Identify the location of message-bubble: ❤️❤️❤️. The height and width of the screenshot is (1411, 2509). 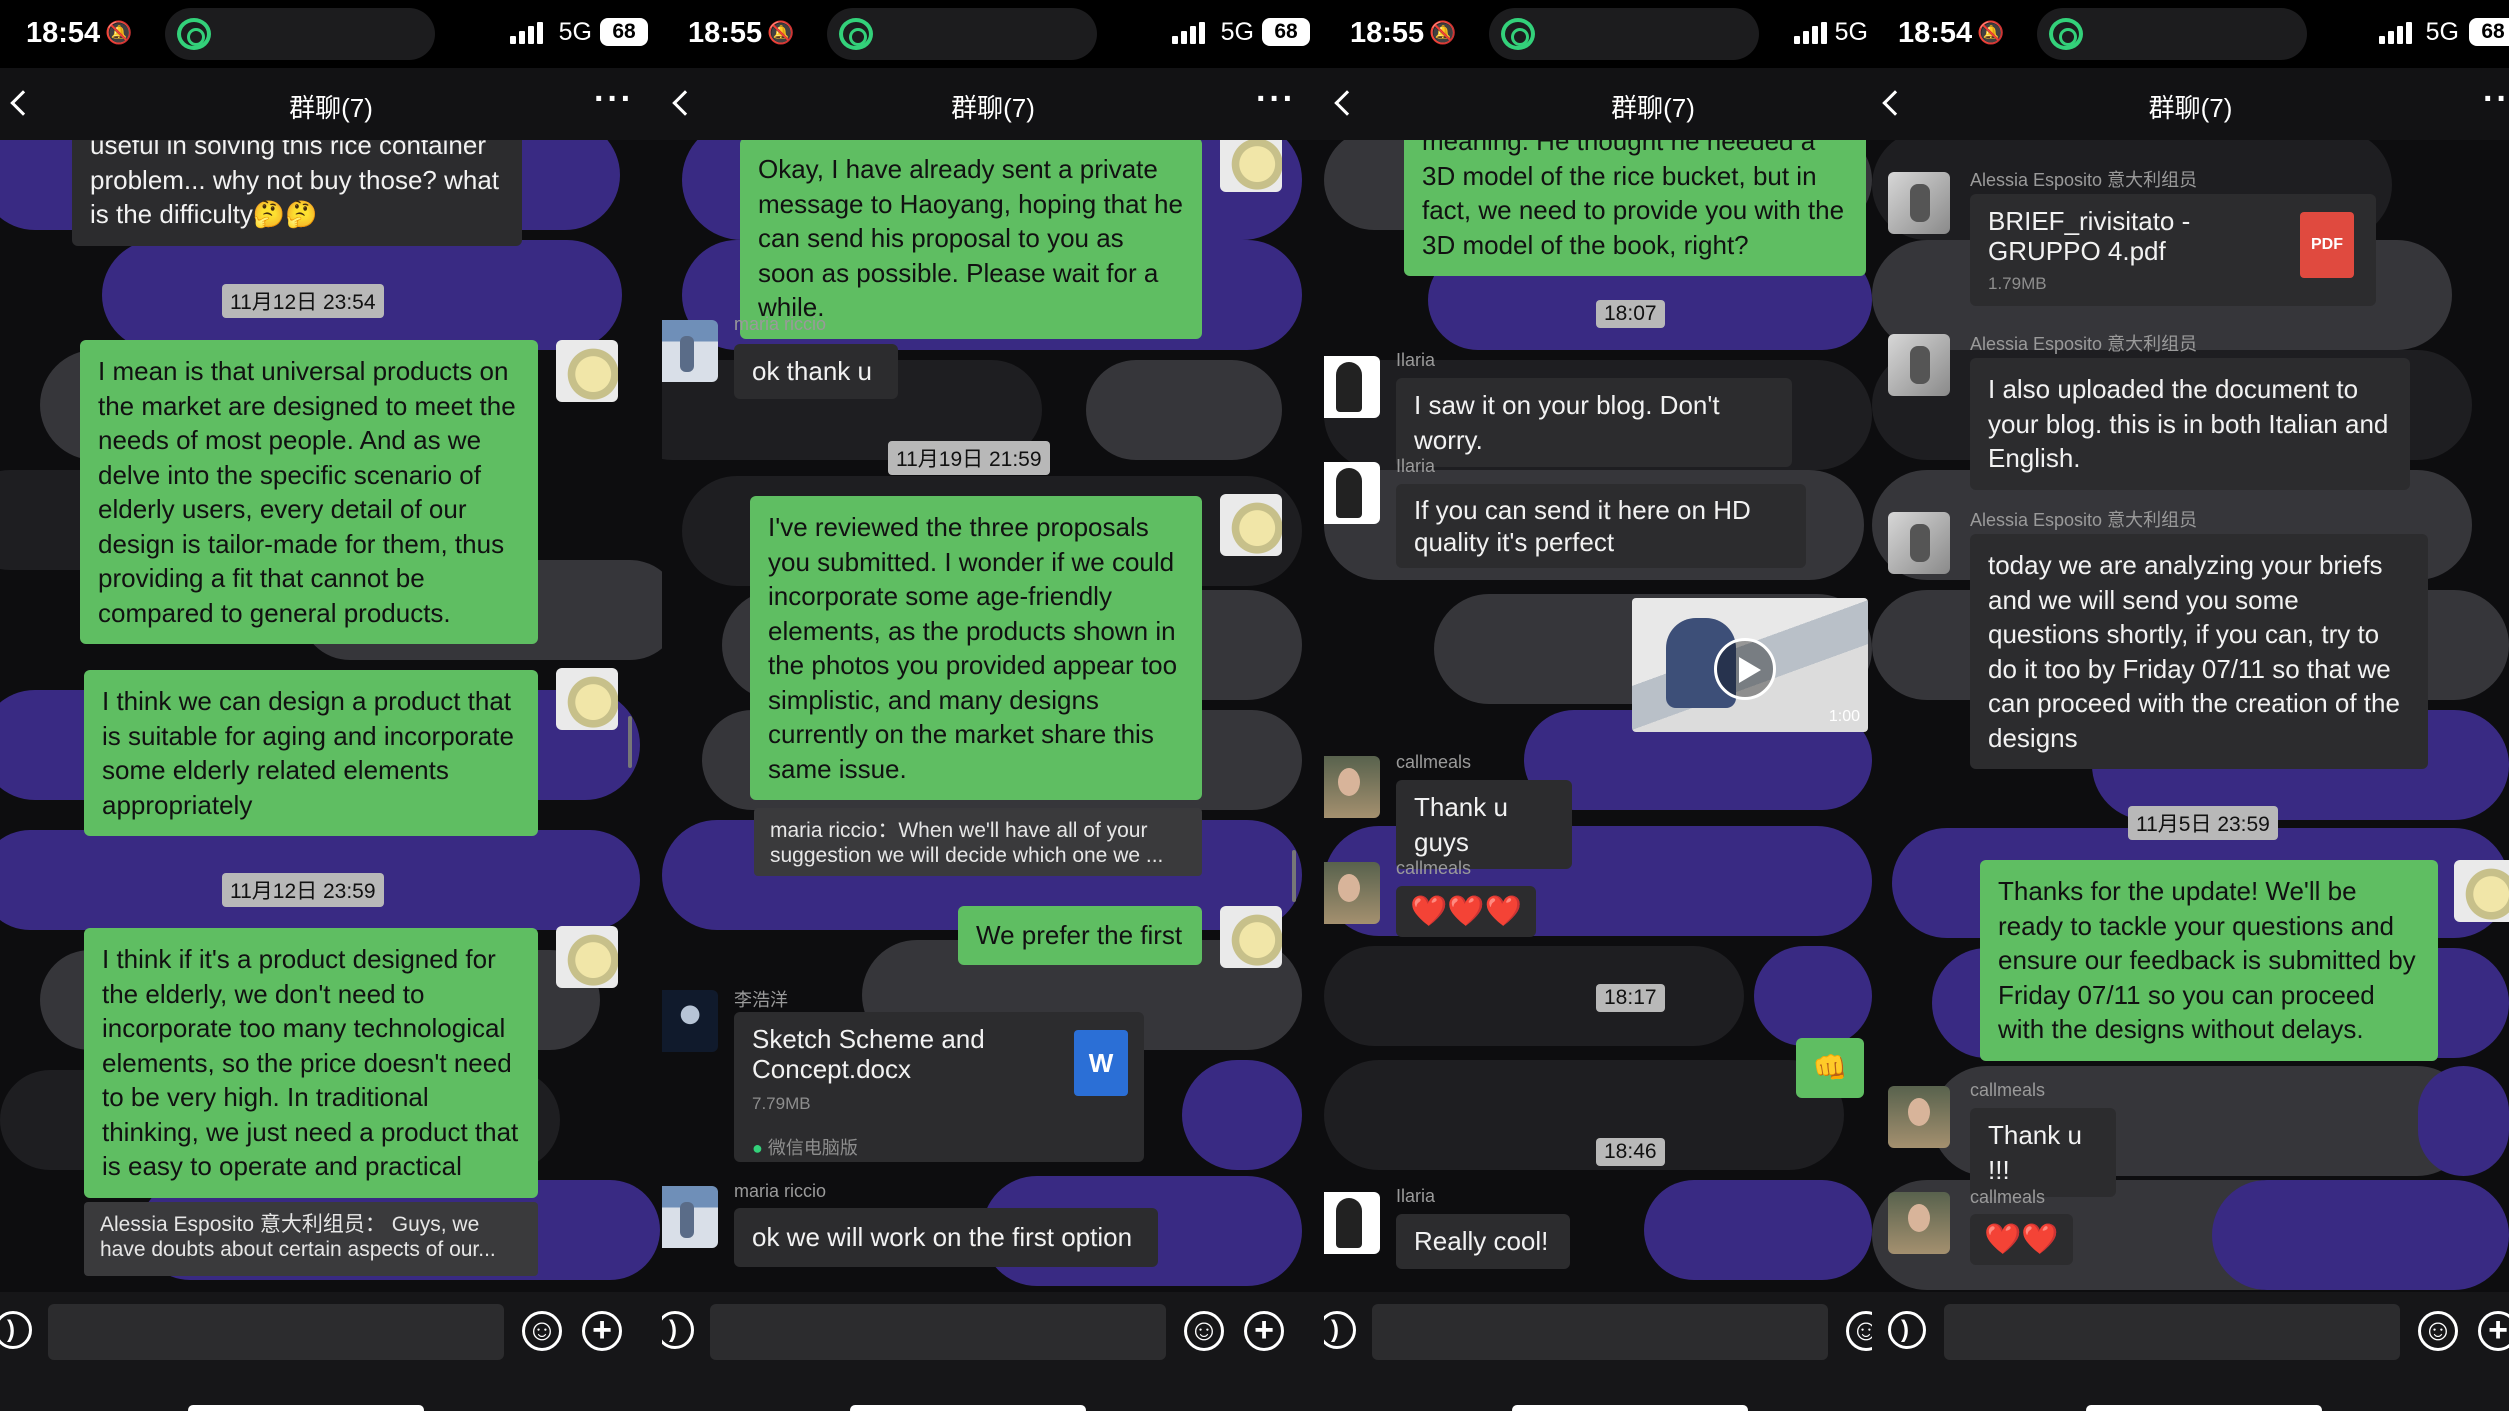
(1466, 911).